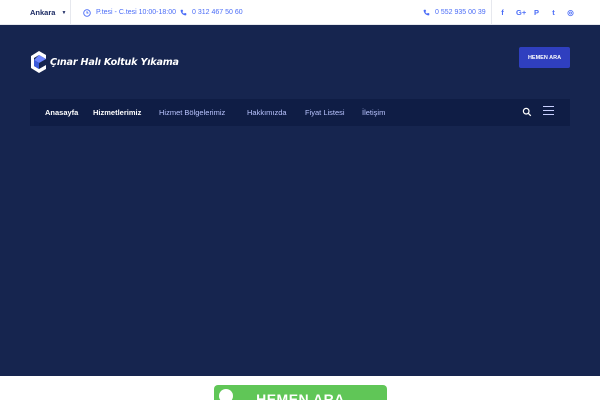 This screenshot has width=600, height=400. I want to click on nav-item-services: Hizmetlerimiz, so click(117, 112).